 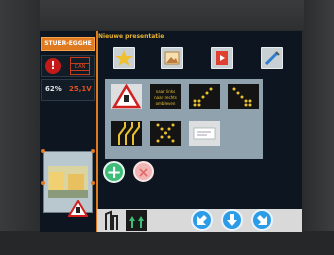 I want to click on brand-label: STUER-EGGHE, so click(x=68, y=44).